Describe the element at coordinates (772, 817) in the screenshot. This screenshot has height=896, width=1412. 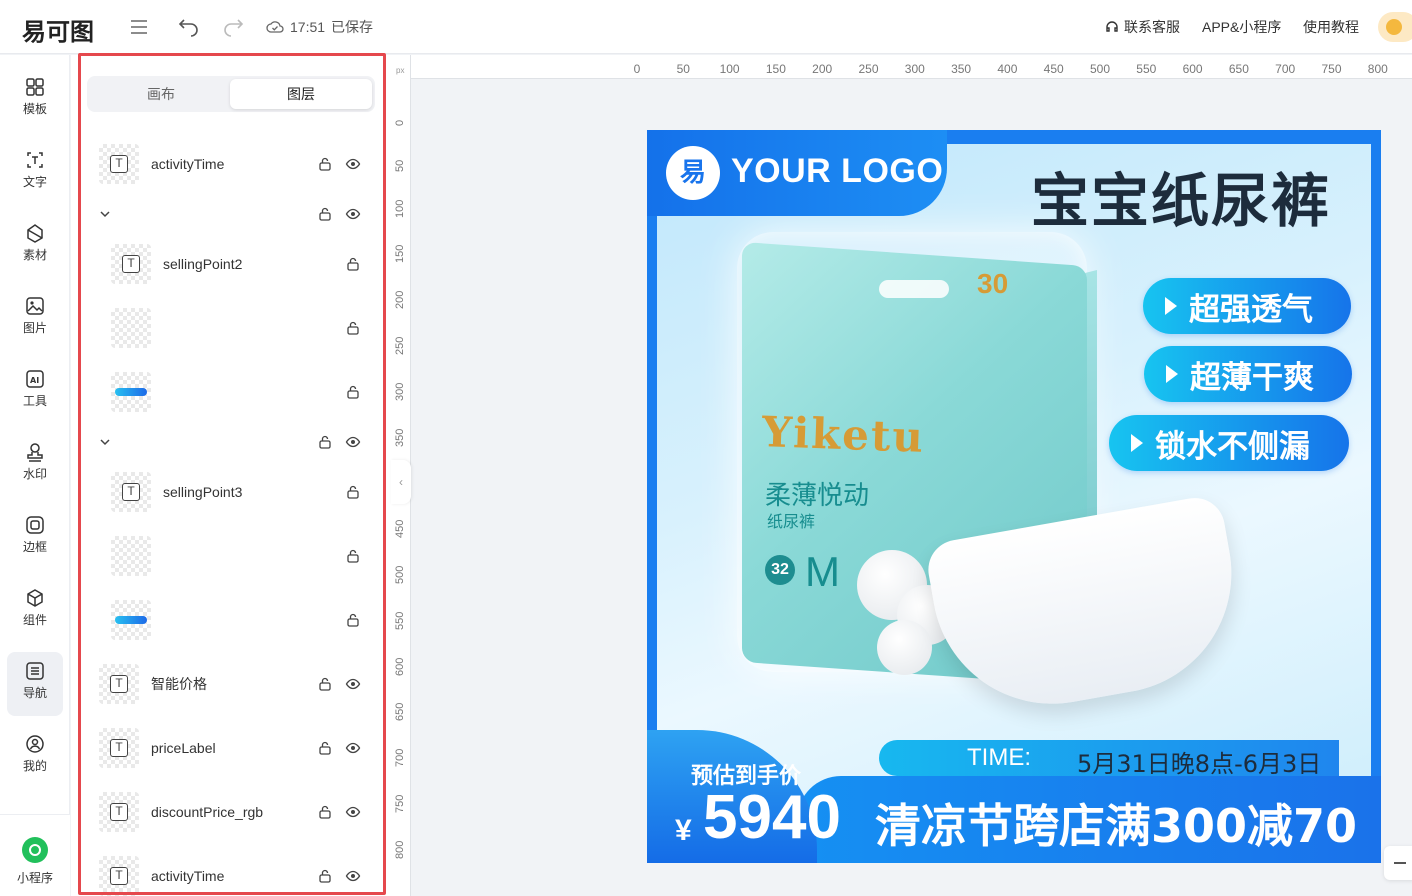
I see `discount-price: 5940` at that location.